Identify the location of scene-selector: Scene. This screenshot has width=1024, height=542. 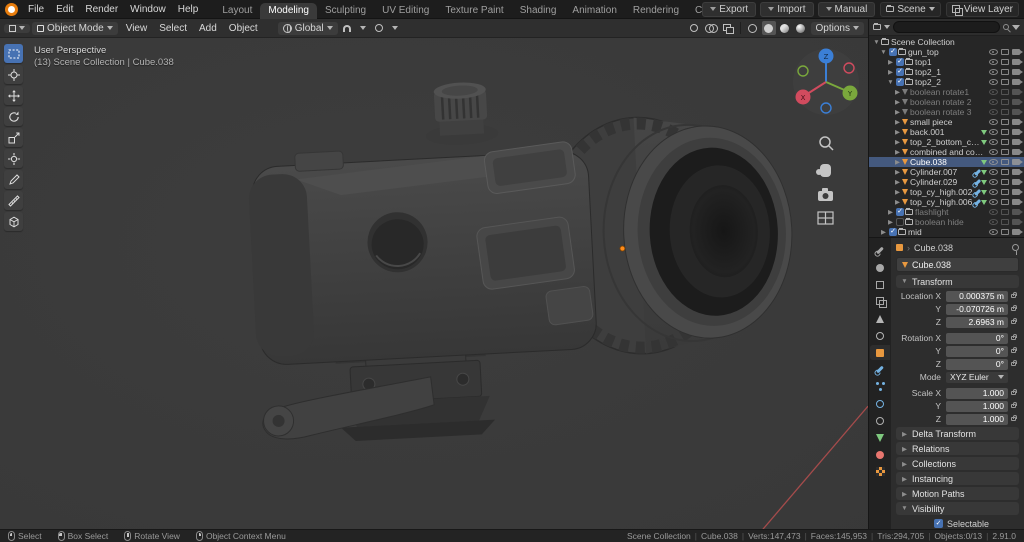
(910, 9).